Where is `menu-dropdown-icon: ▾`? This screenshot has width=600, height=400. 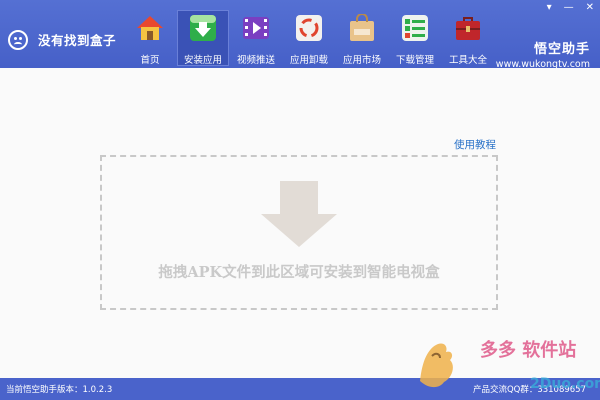
menu-dropdown-icon: ▾ is located at coordinates (549, 8).